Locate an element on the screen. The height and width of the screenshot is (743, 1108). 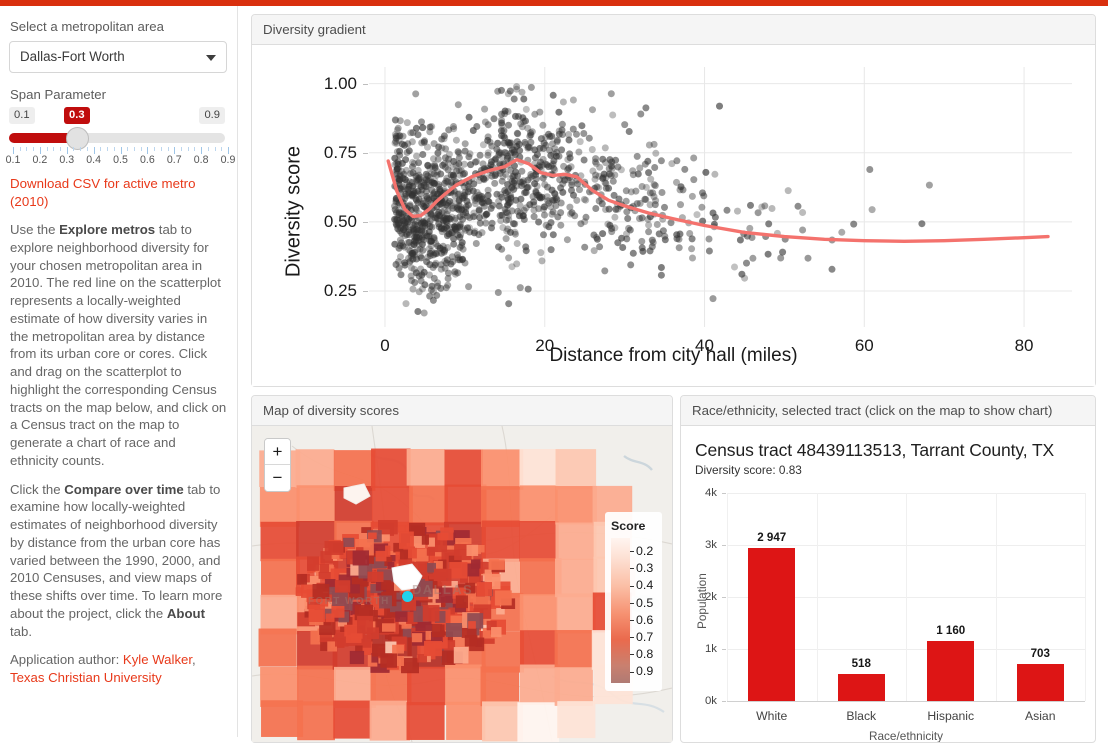
zoom-in-button: + is located at coordinates (277, 452).